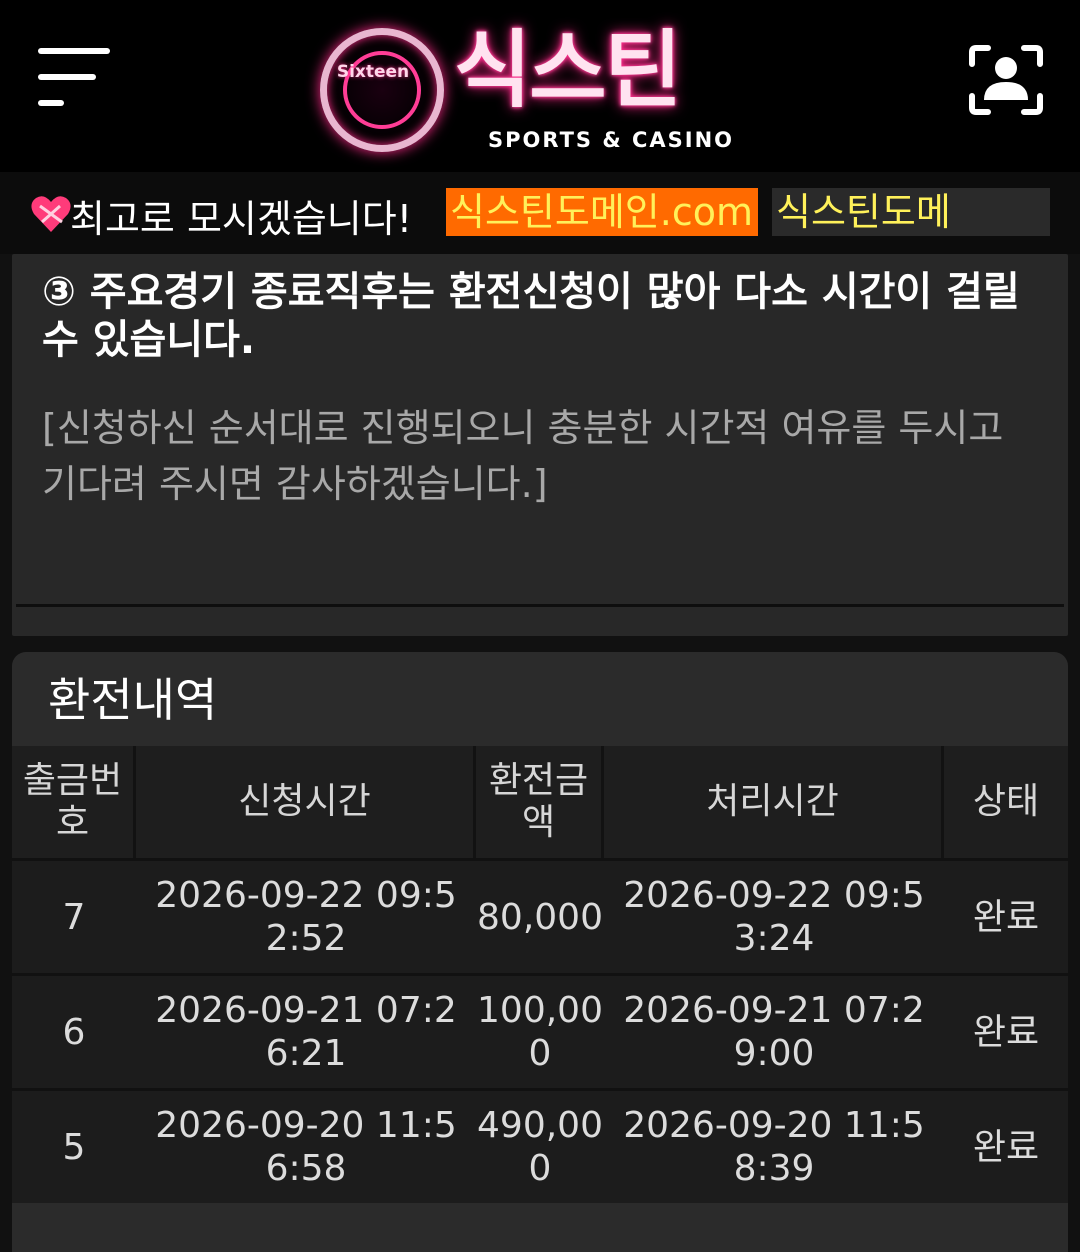  I want to click on cell-amount: 100,000, so click(540, 1032).